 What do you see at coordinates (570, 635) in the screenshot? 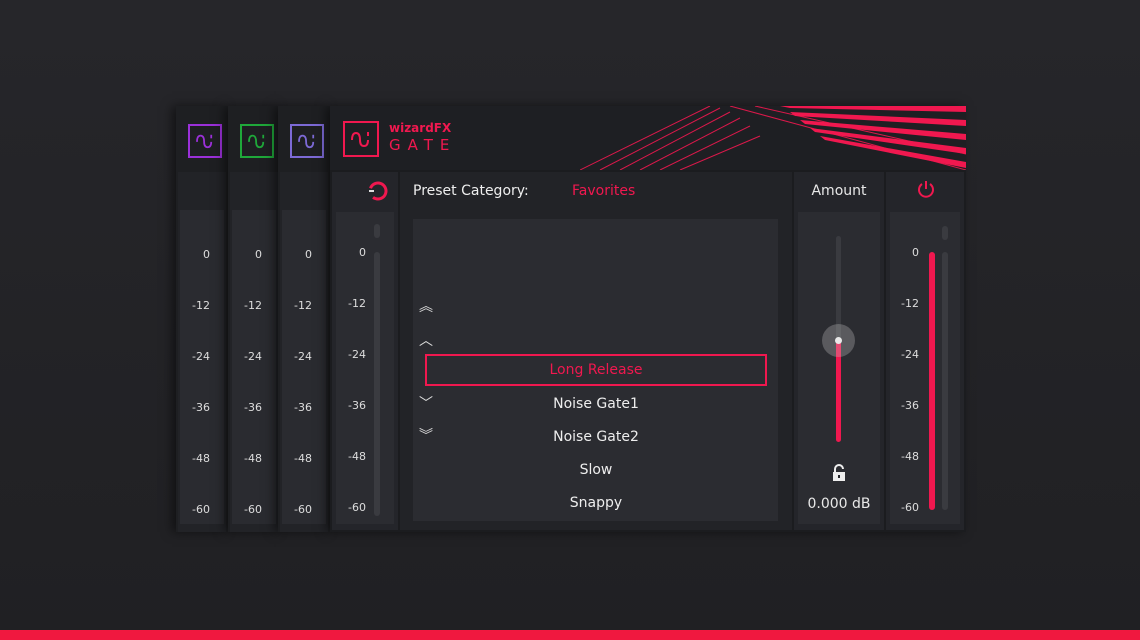
I see `accent-bar` at bounding box center [570, 635].